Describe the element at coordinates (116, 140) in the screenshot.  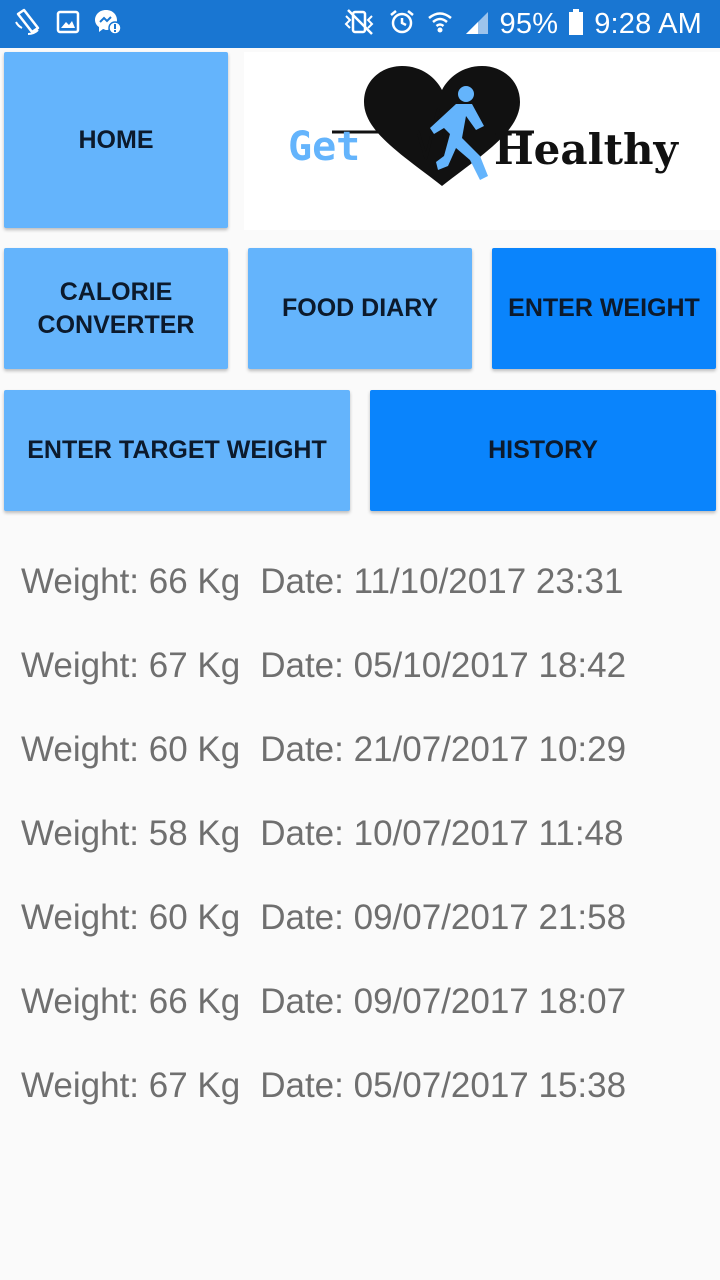
I see `home-button: HOME` at that location.